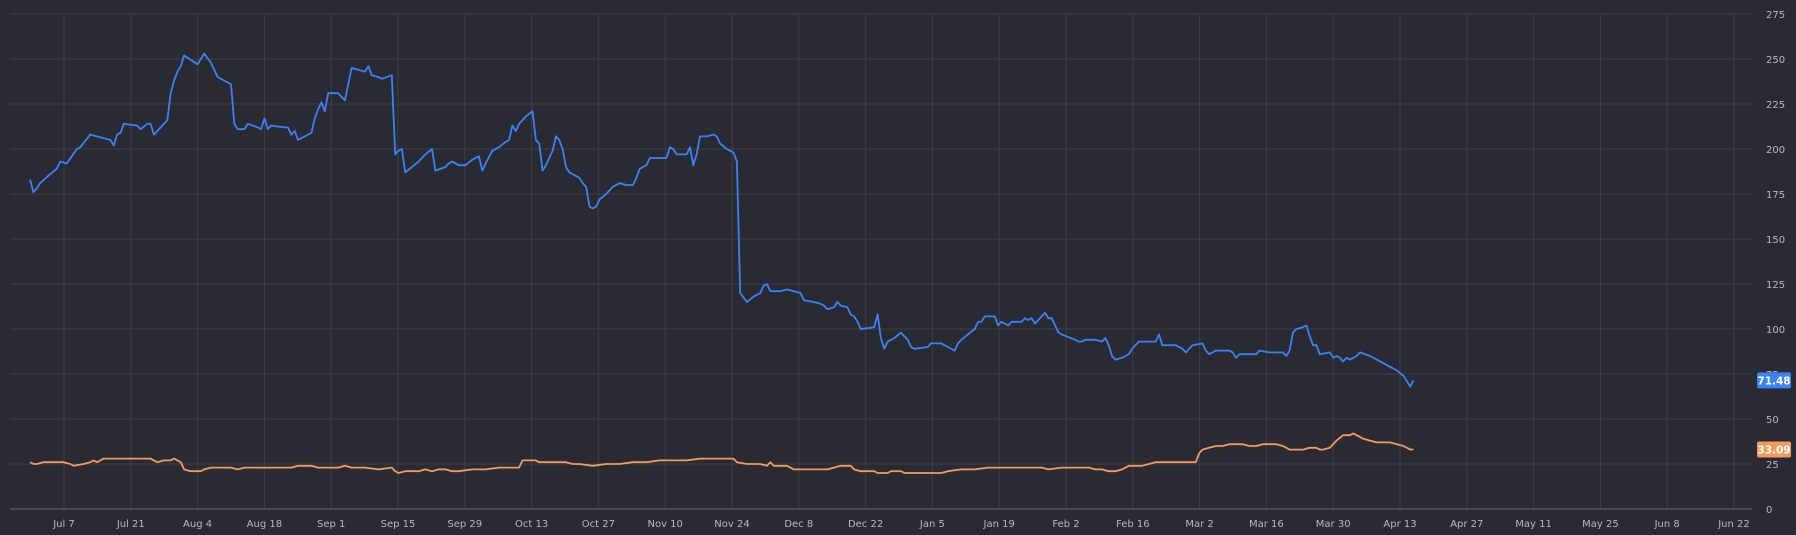  Describe the element at coordinates (1775, 150) in the screenshot. I see `y-tick-label: 200` at that location.